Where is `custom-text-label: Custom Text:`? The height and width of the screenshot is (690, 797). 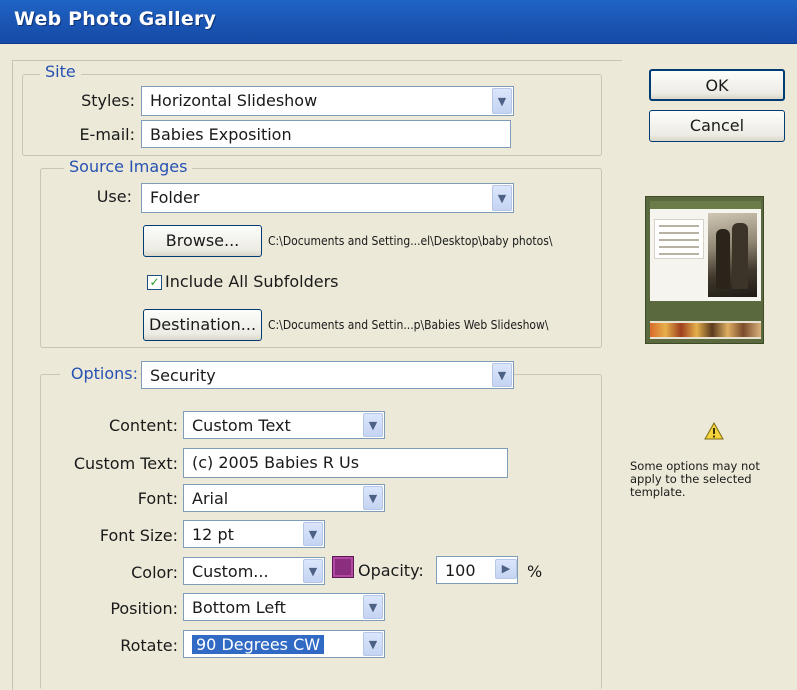
custom-text-label: Custom Text: is located at coordinates (125, 463).